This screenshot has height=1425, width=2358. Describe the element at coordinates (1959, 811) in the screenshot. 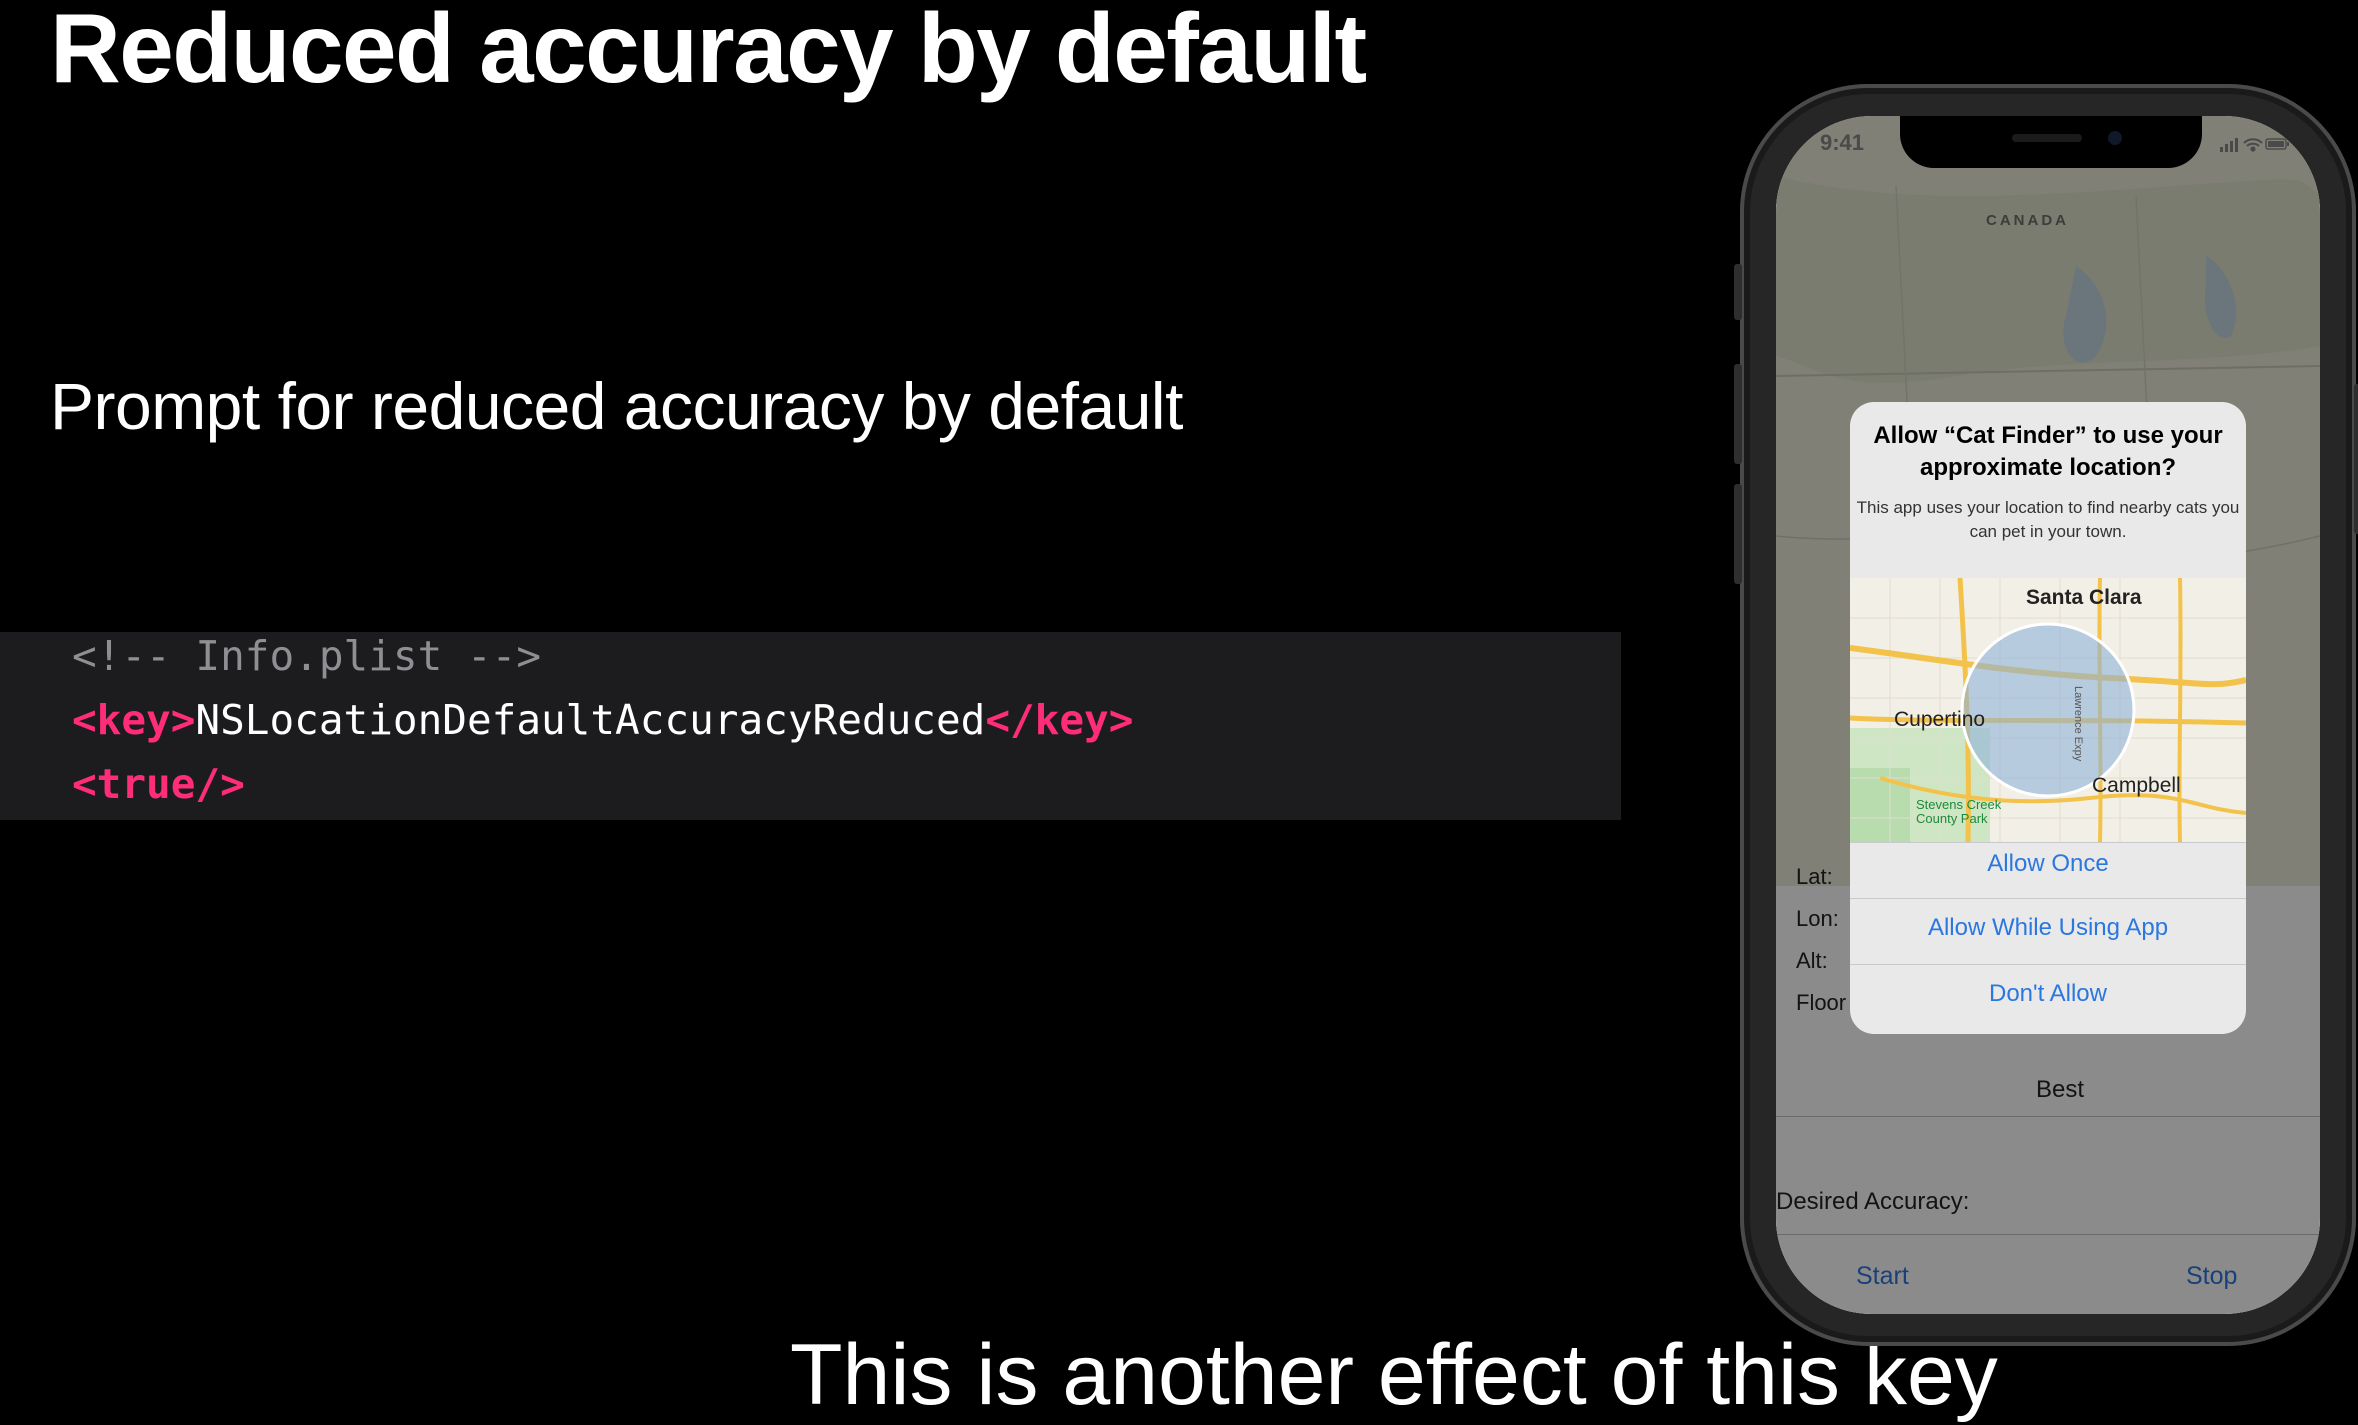

I see `park-label: Stevens Creek County Park` at that location.